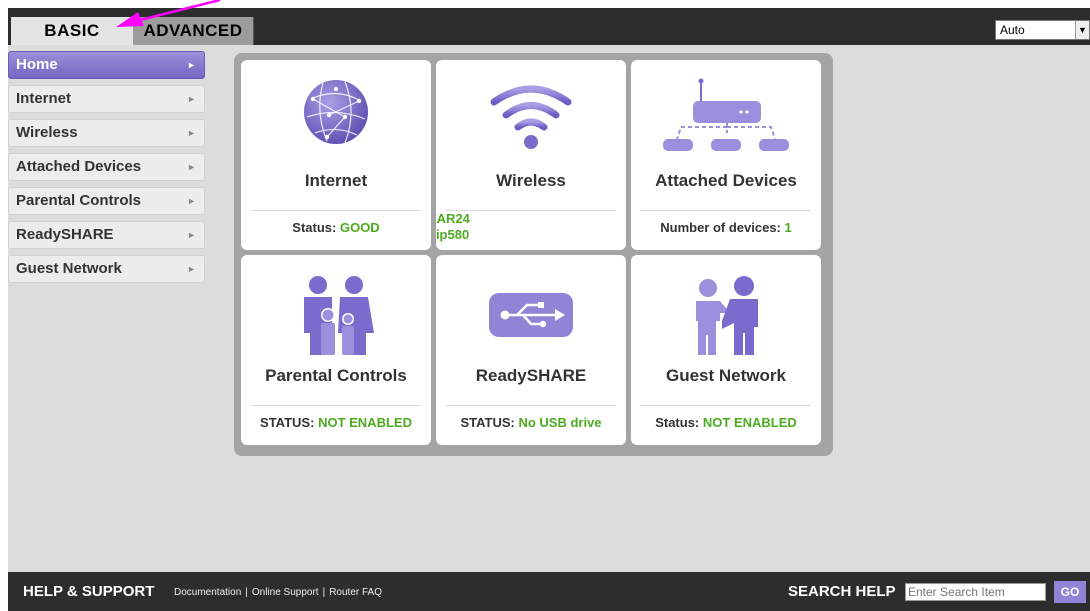 This screenshot has width=1090, height=611. I want to click on tile-guest-network: Guest Network Status: NOT ENABLED, so click(726, 350).